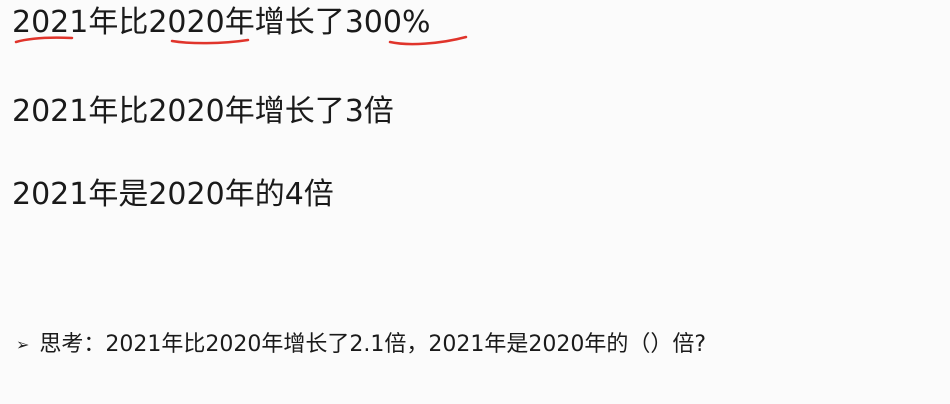  Describe the element at coordinates (221, 22) in the screenshot. I see `statement-line-1: 2021年比2020年增长了300%` at that location.